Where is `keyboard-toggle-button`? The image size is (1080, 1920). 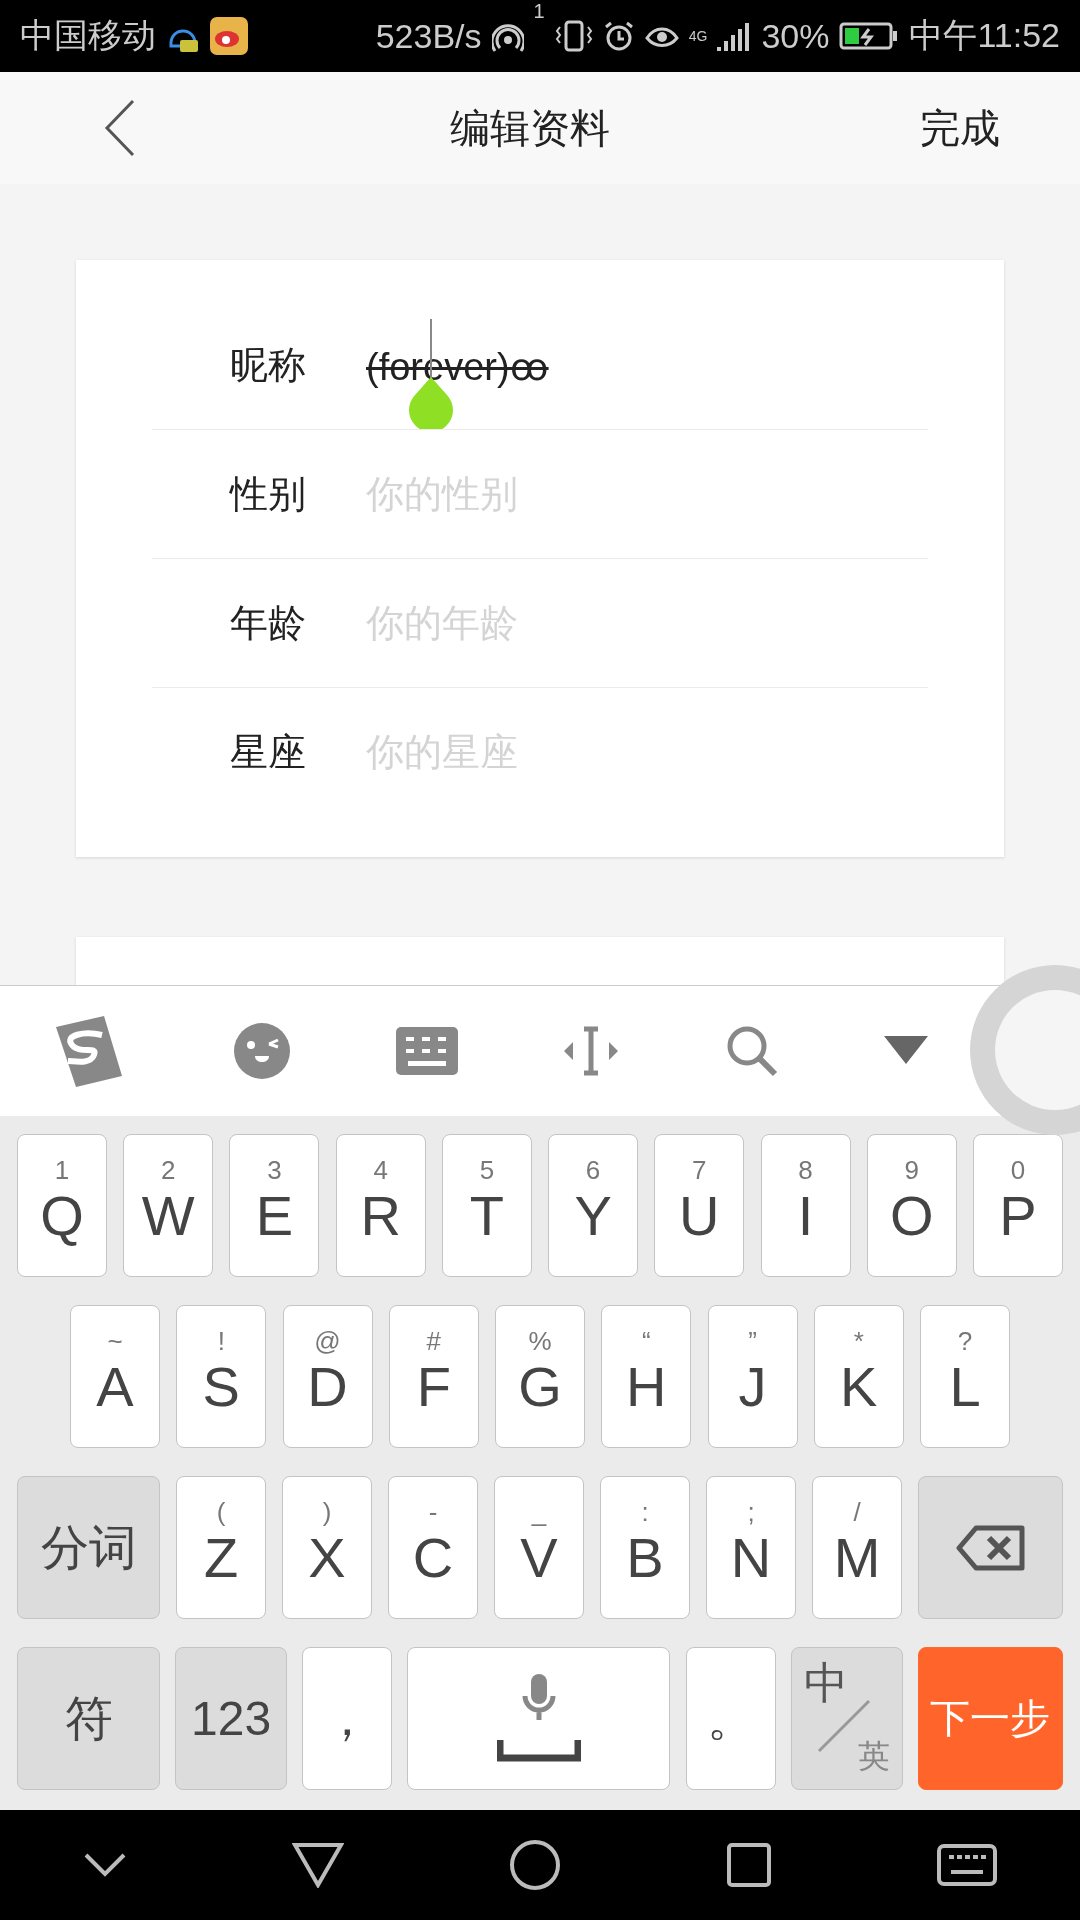
keyboard-toggle-button is located at coordinates (967, 1865).